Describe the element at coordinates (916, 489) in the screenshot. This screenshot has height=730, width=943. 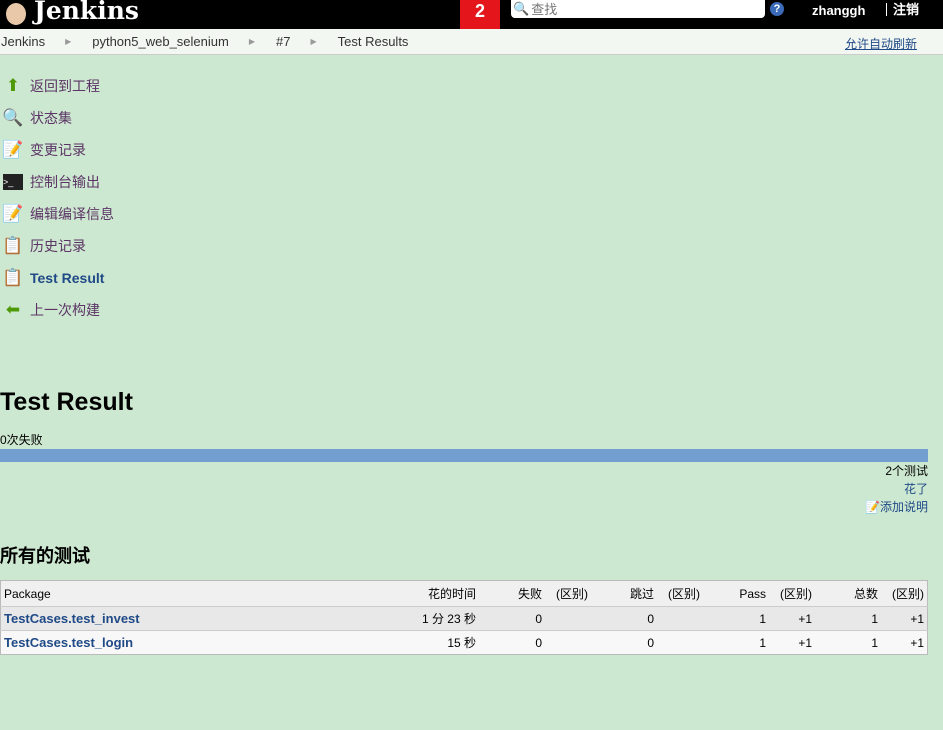
I see `took-link: 花了` at that location.